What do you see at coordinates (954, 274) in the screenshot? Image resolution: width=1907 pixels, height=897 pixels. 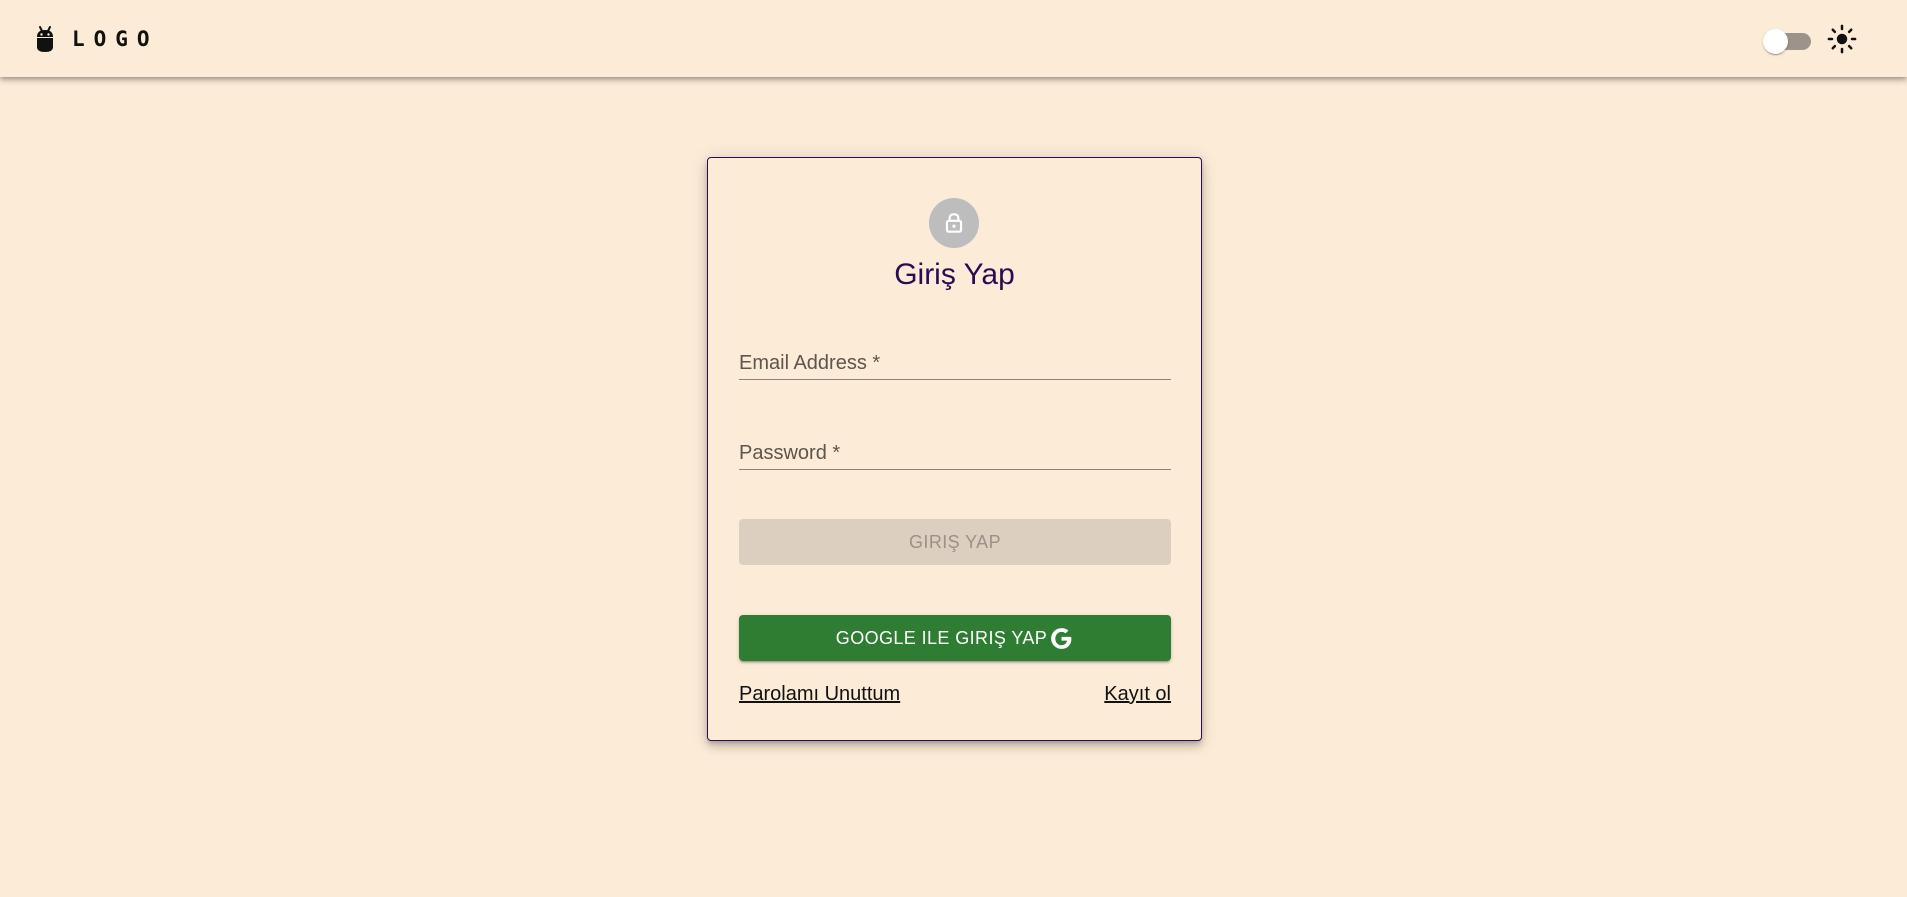 I see `page-title: Giriş Yap` at bounding box center [954, 274].